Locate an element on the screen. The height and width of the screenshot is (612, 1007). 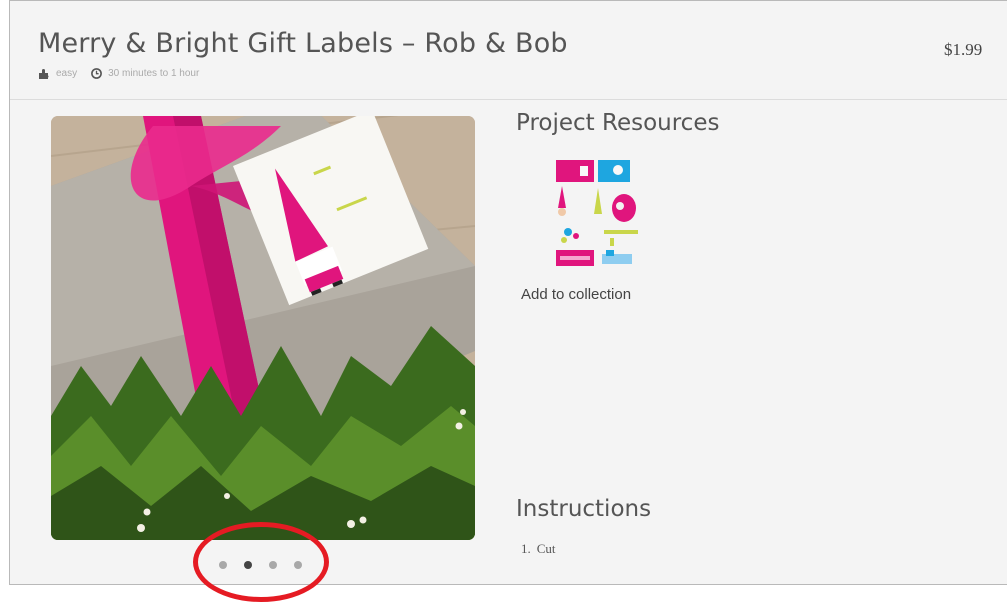
difficulty-info: easy is located at coordinates (57, 73).